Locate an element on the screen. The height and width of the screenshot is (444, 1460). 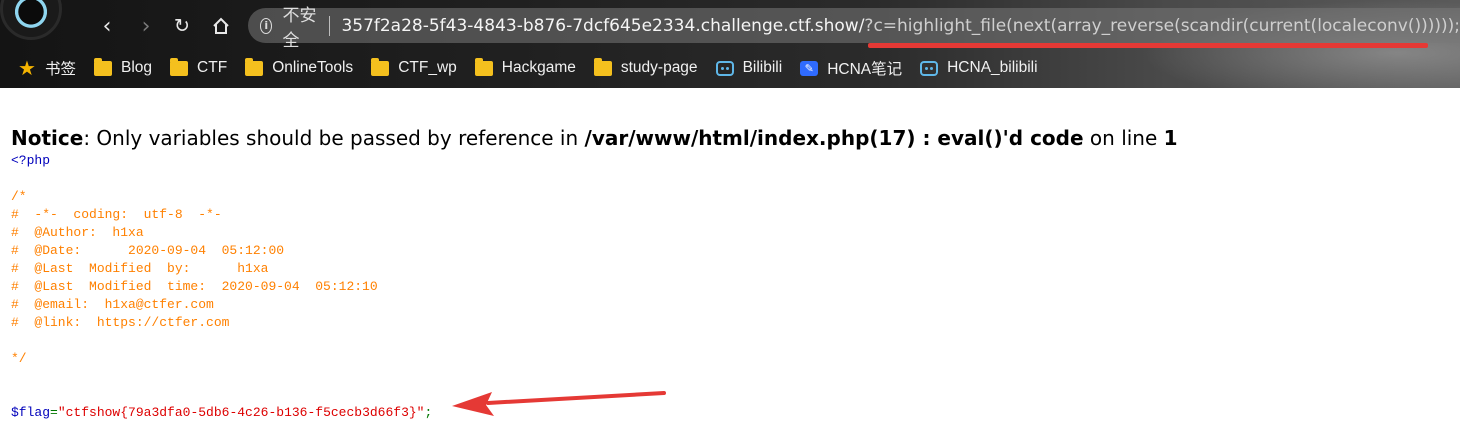
bookmark-label: CTF_wp is located at coordinates (427, 67).